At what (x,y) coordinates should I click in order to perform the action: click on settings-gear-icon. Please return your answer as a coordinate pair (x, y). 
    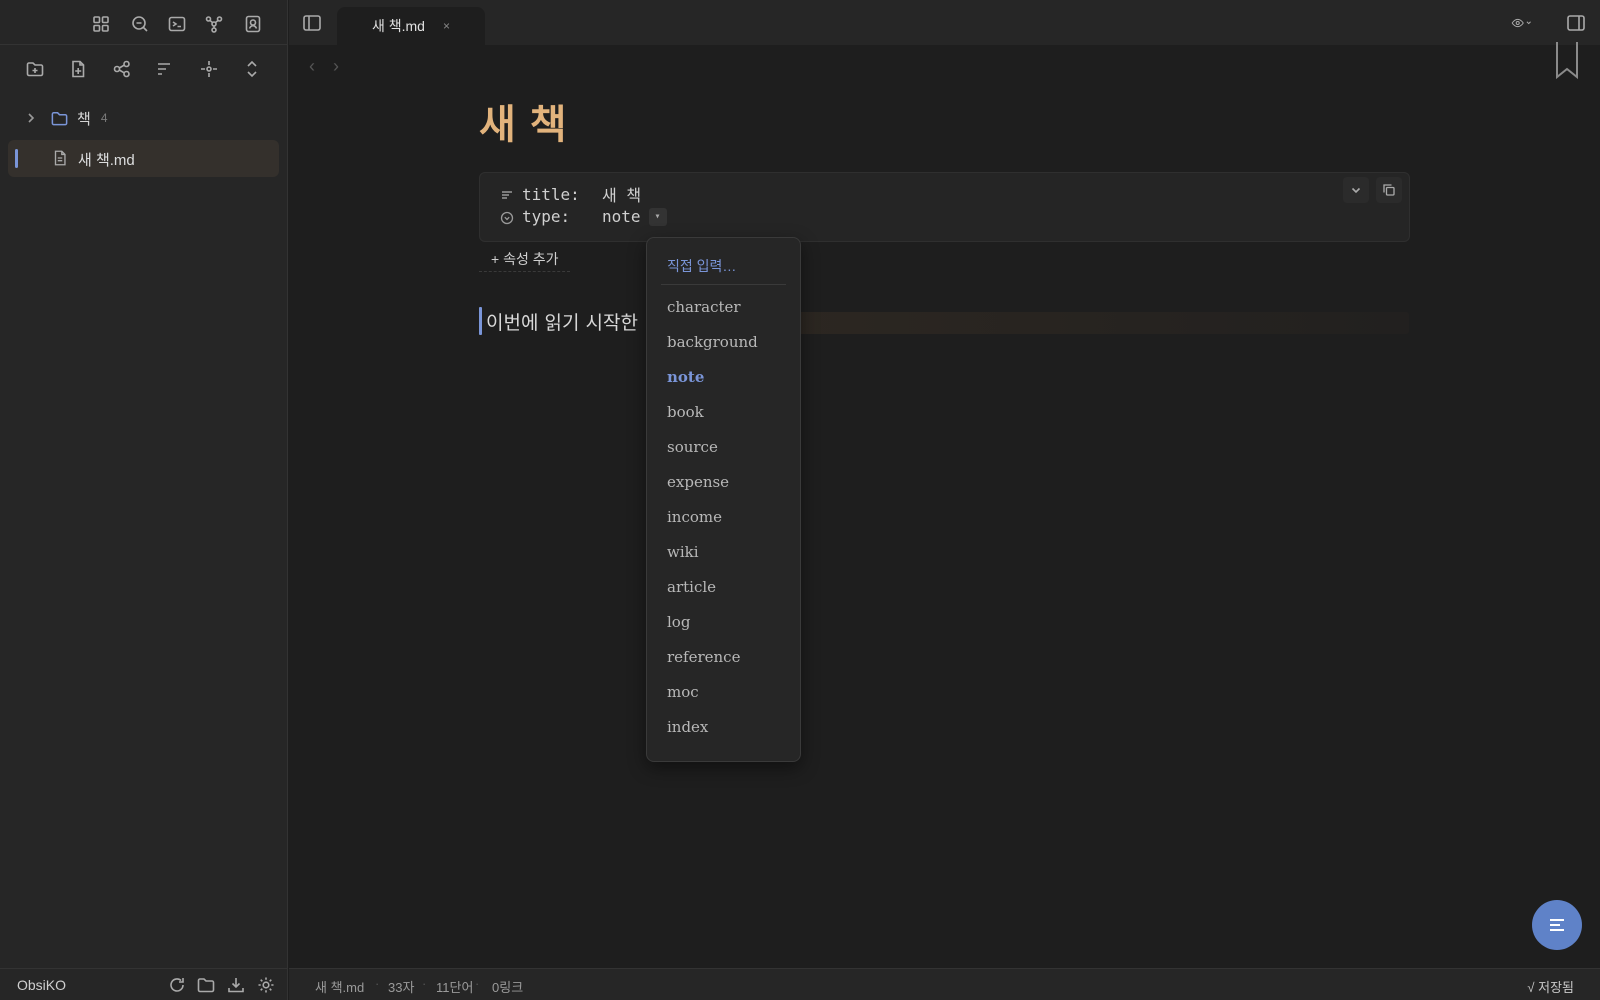
    Looking at the image, I should click on (266, 985).